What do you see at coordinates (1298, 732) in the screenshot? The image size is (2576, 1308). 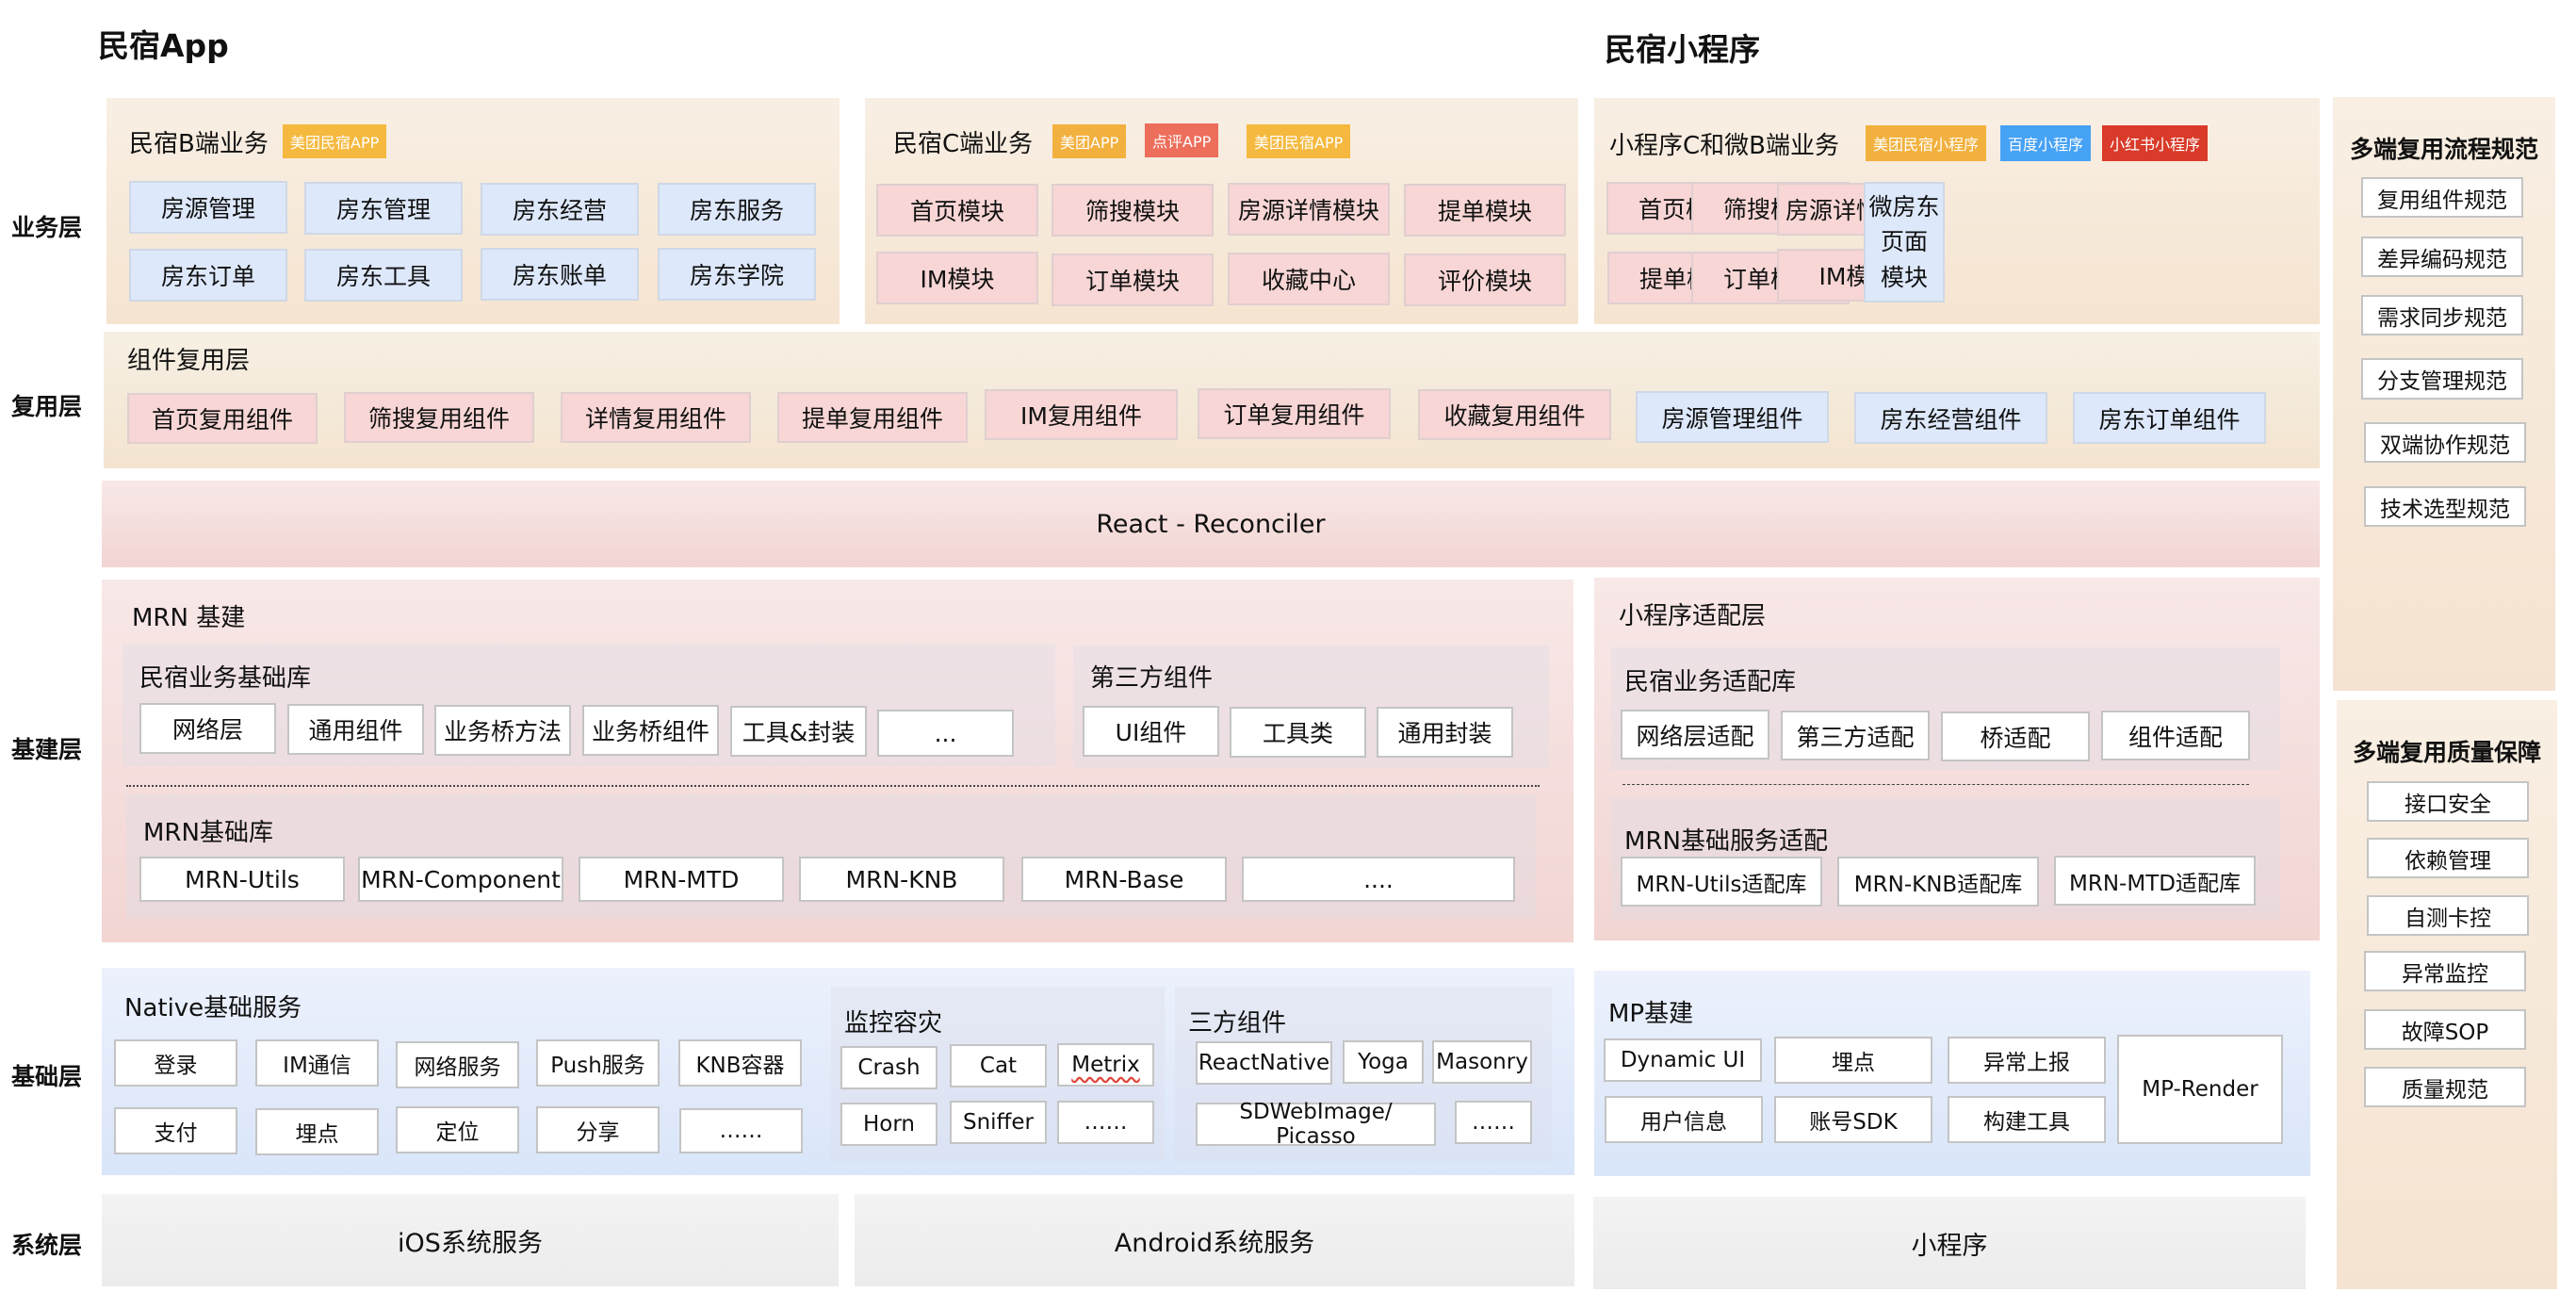 I see `third-party-item: 工具类` at bounding box center [1298, 732].